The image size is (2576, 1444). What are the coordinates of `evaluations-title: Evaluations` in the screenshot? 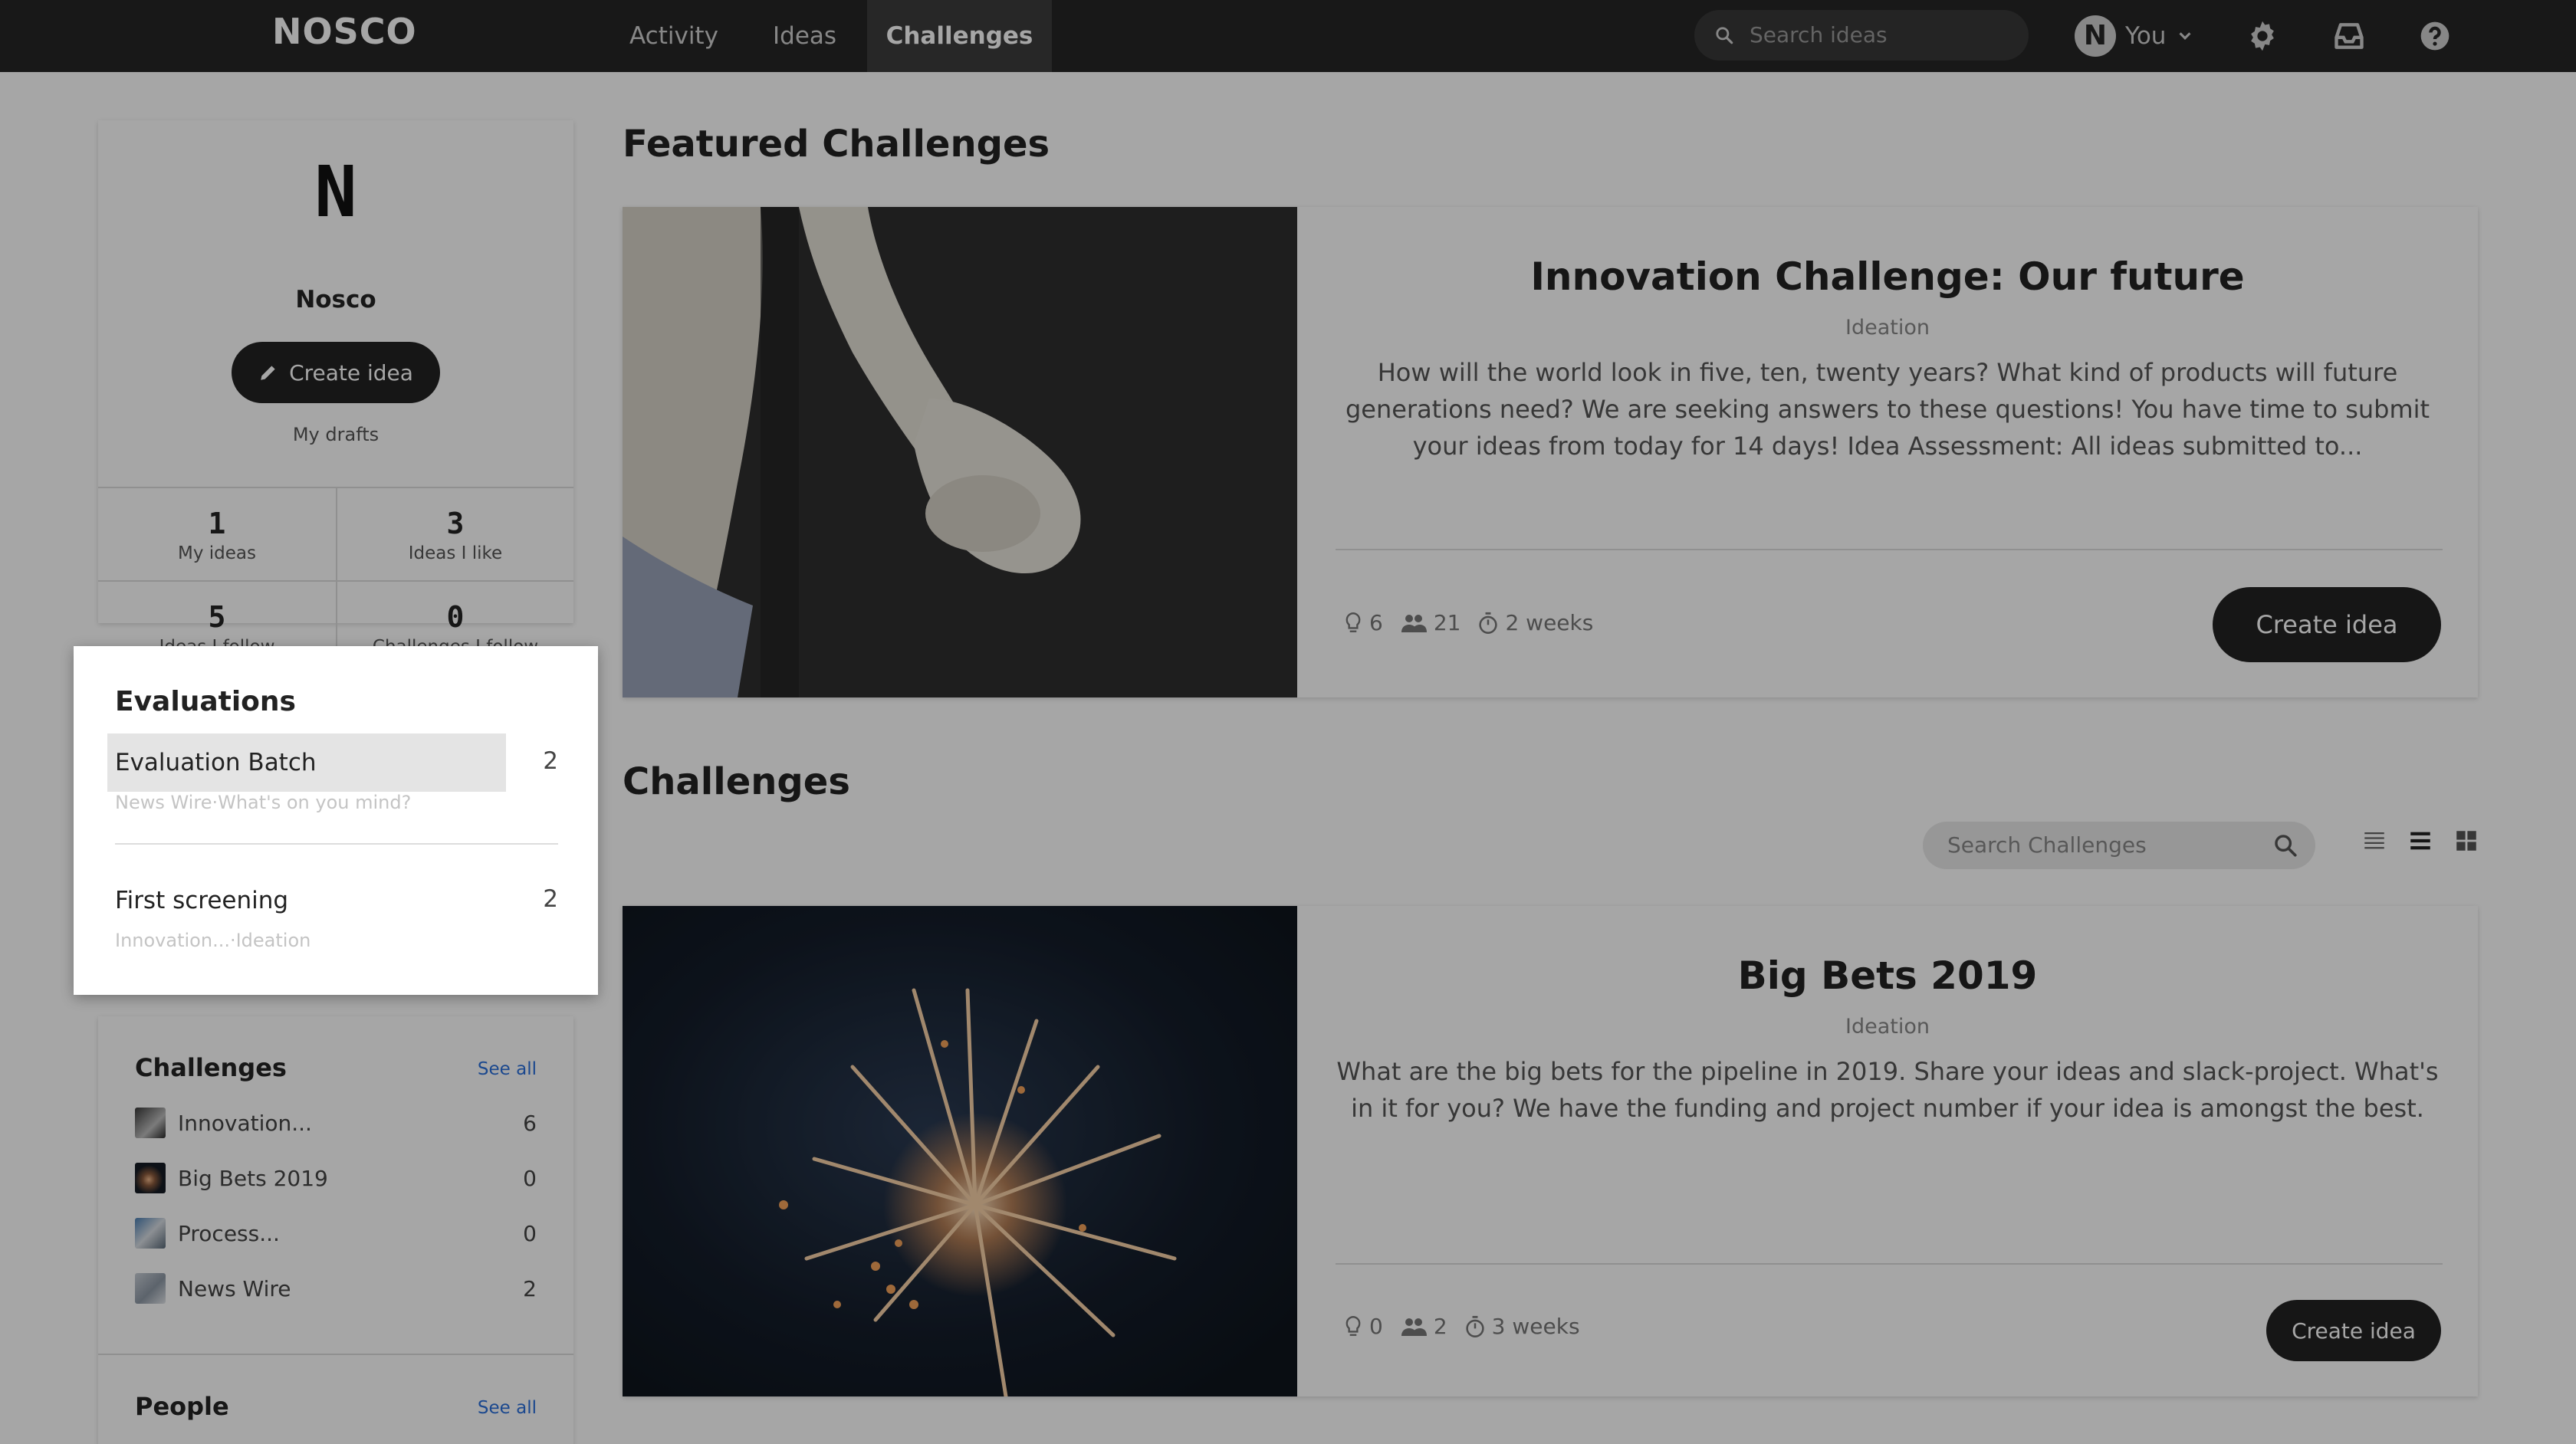 It's located at (205, 701).